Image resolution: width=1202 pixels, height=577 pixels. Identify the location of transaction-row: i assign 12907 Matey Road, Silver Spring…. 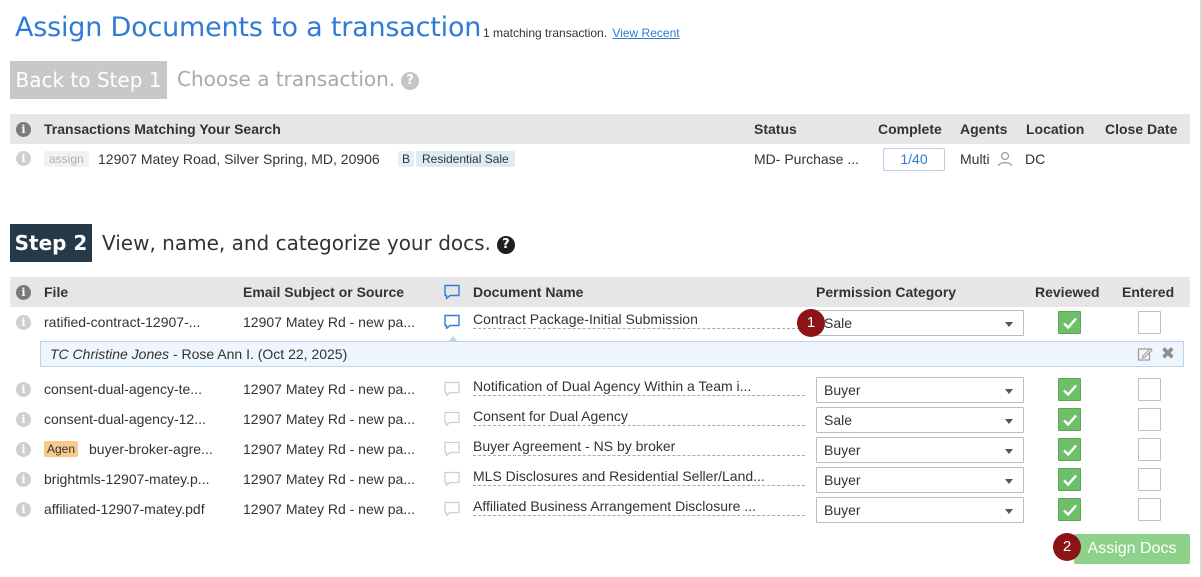
(600, 159).